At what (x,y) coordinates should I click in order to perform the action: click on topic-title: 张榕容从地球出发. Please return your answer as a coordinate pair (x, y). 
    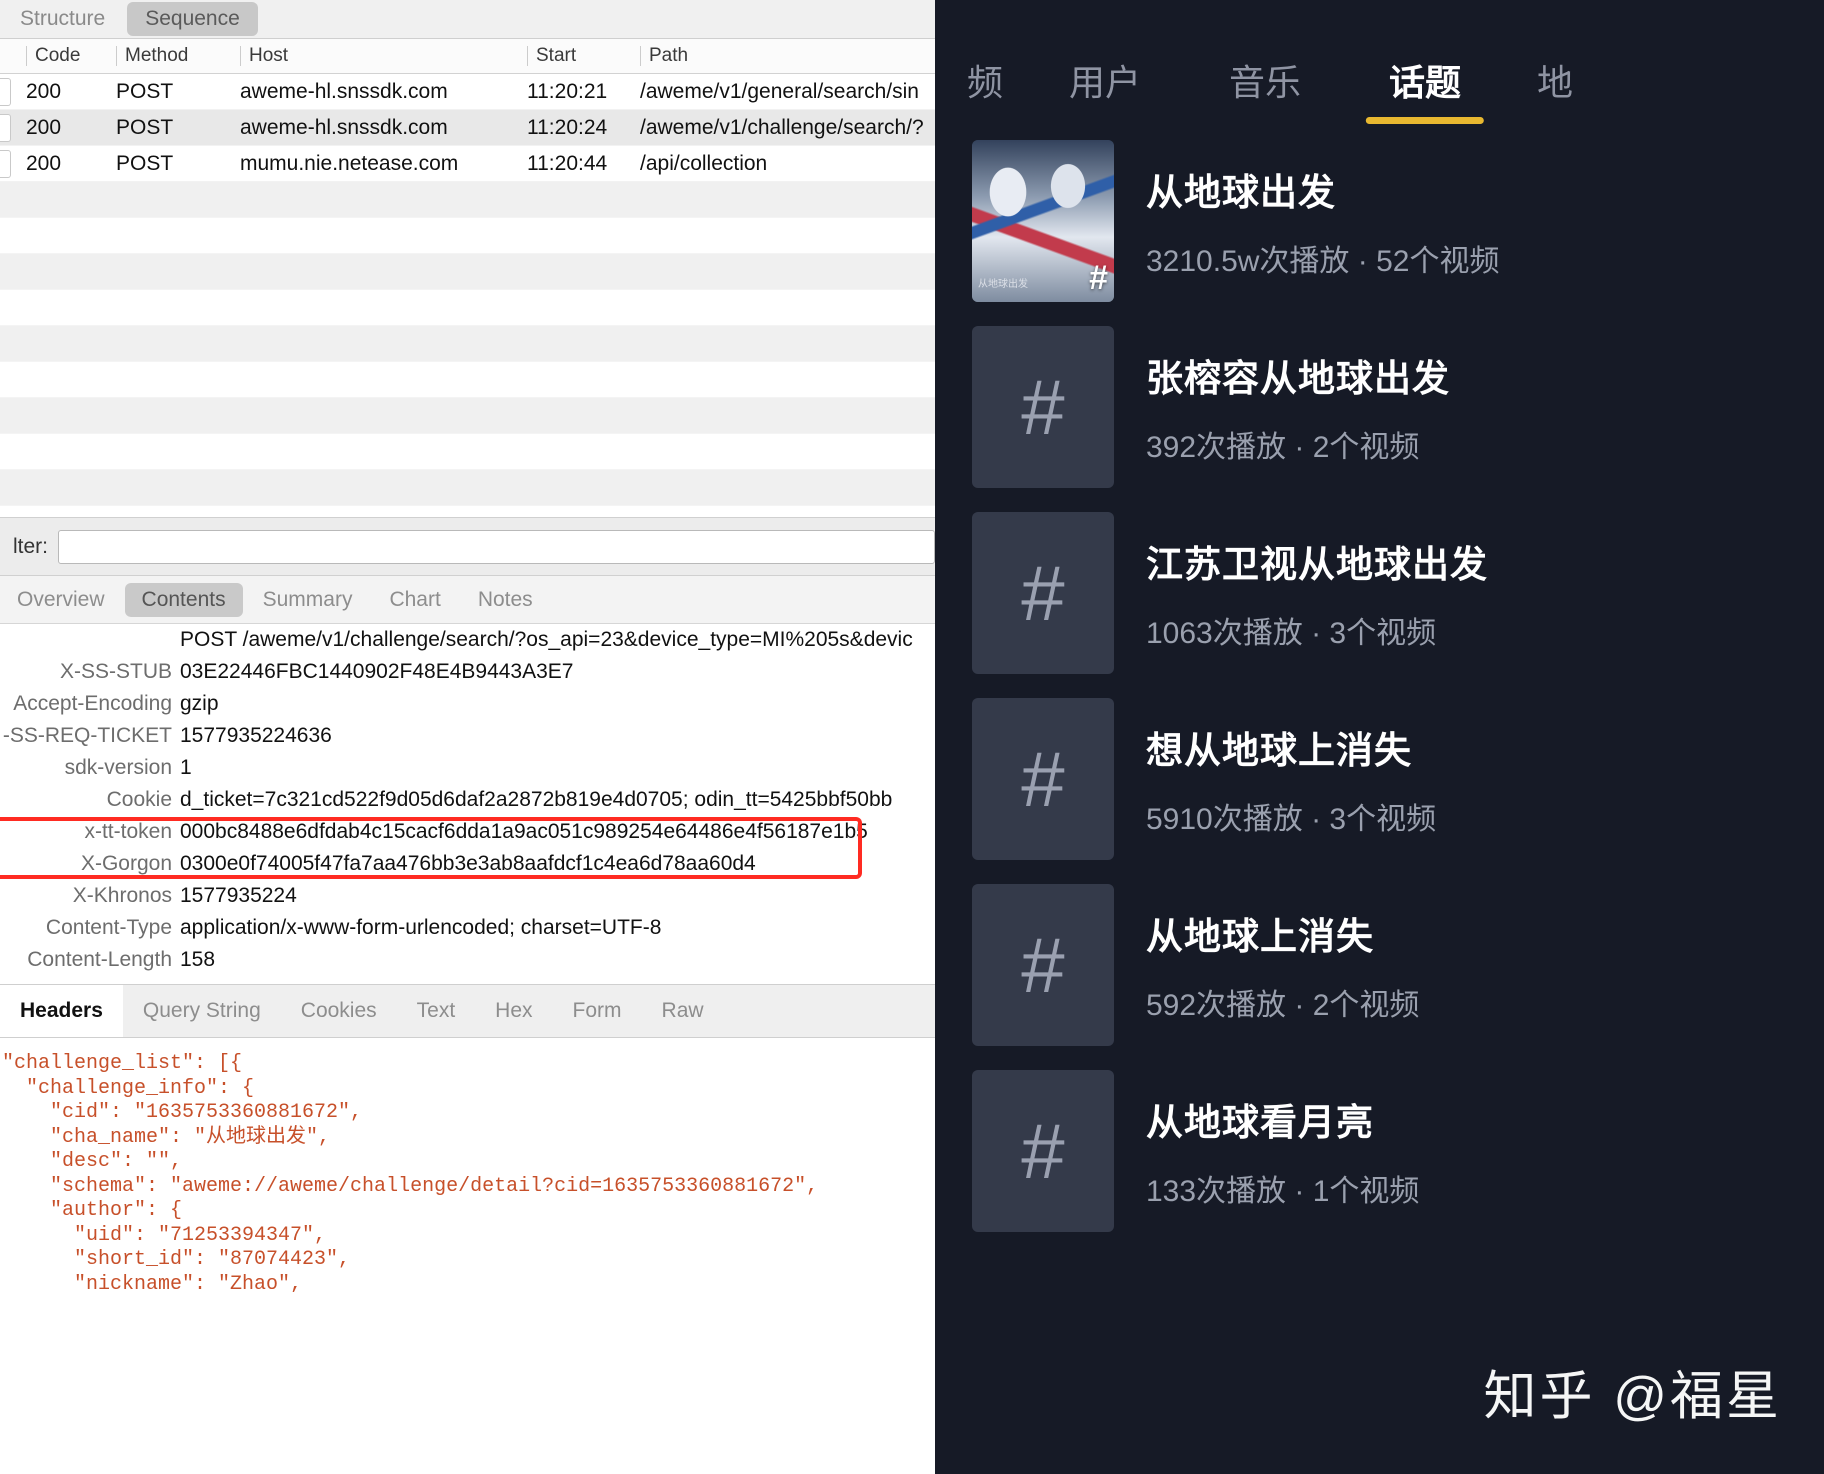
    Looking at the image, I should click on (1298, 378).